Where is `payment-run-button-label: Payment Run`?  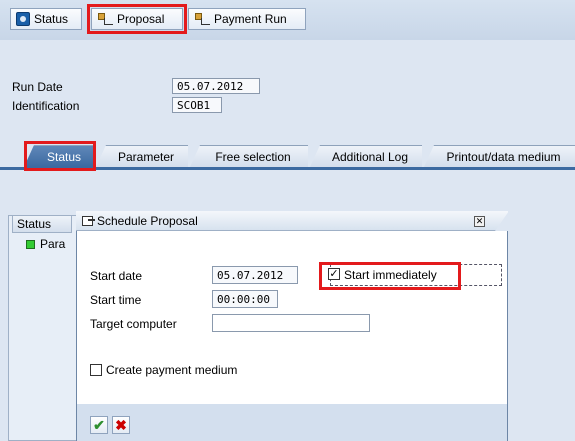 payment-run-button-label: Payment Run is located at coordinates (250, 19).